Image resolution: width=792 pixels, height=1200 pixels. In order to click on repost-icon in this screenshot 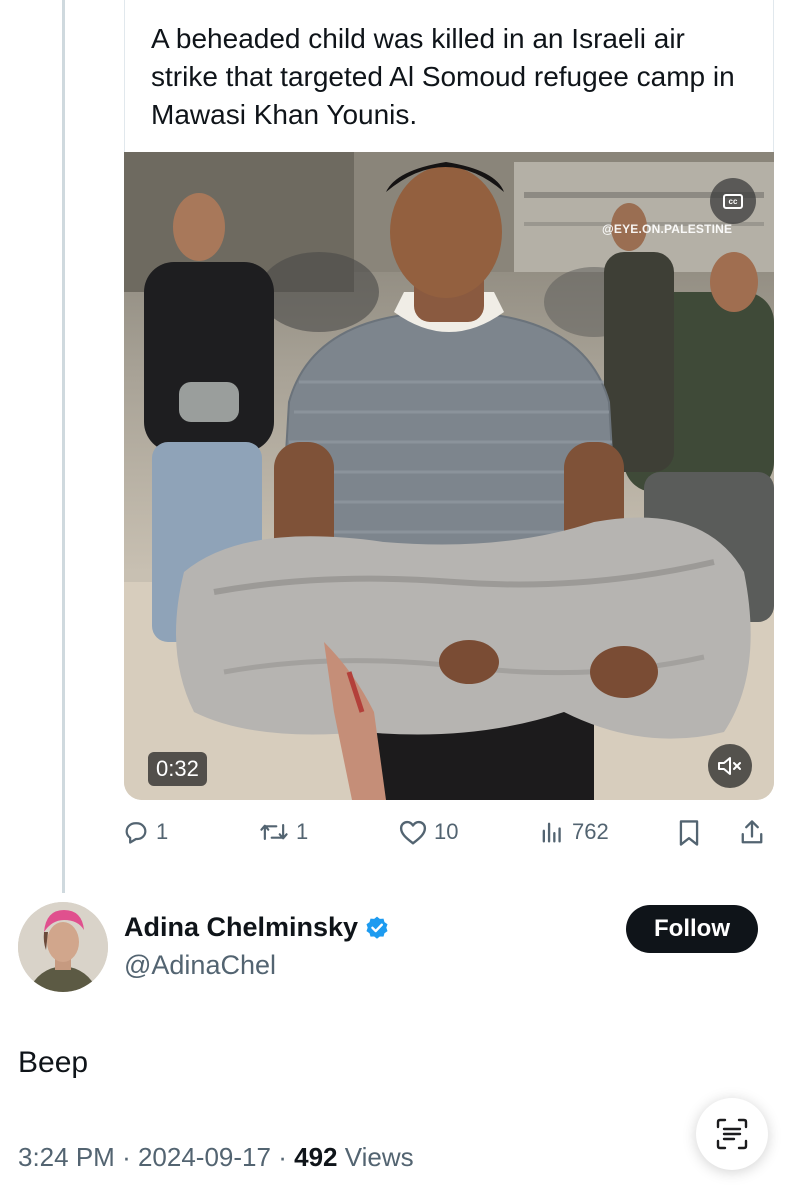, I will do `click(274, 832)`.